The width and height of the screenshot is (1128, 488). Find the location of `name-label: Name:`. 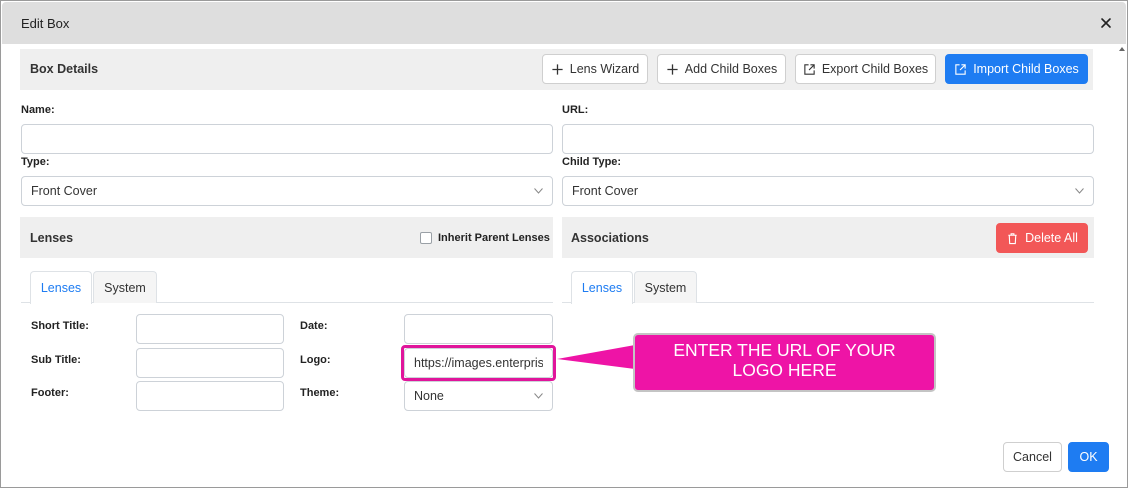

name-label: Name: is located at coordinates (38, 110).